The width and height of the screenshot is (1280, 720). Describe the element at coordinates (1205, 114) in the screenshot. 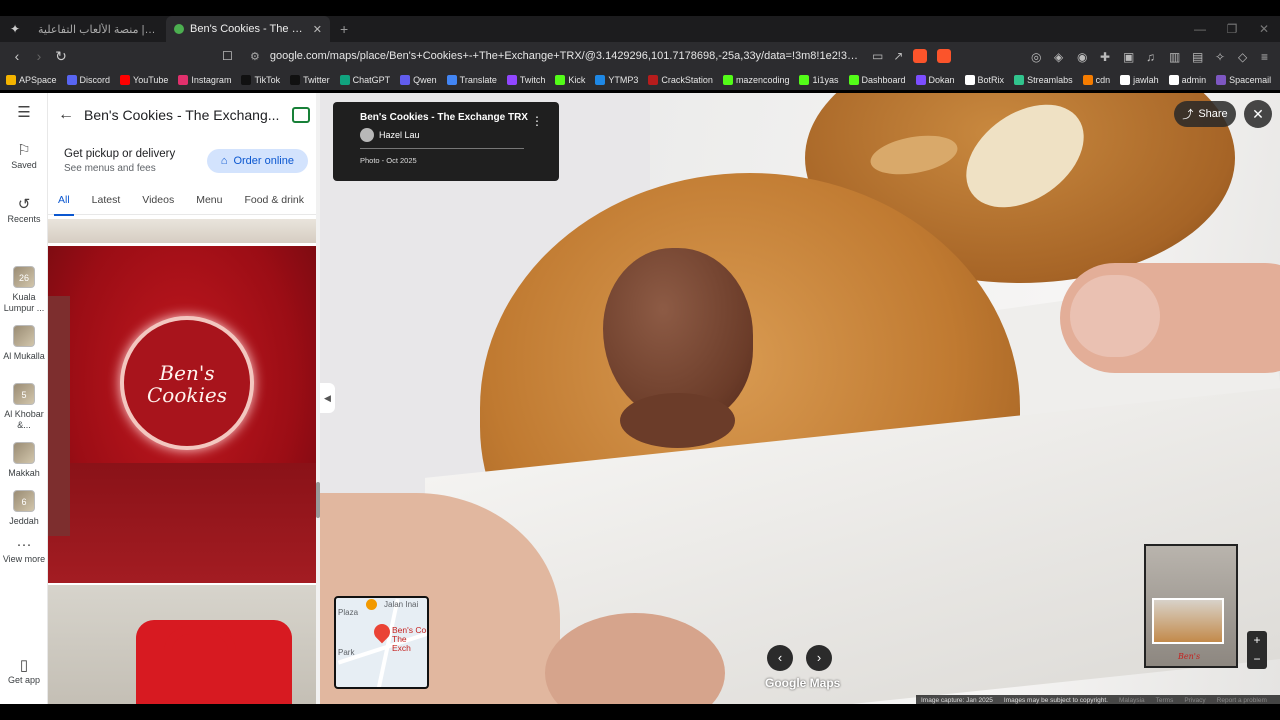

I see `share-button: ⤴ Share` at that location.